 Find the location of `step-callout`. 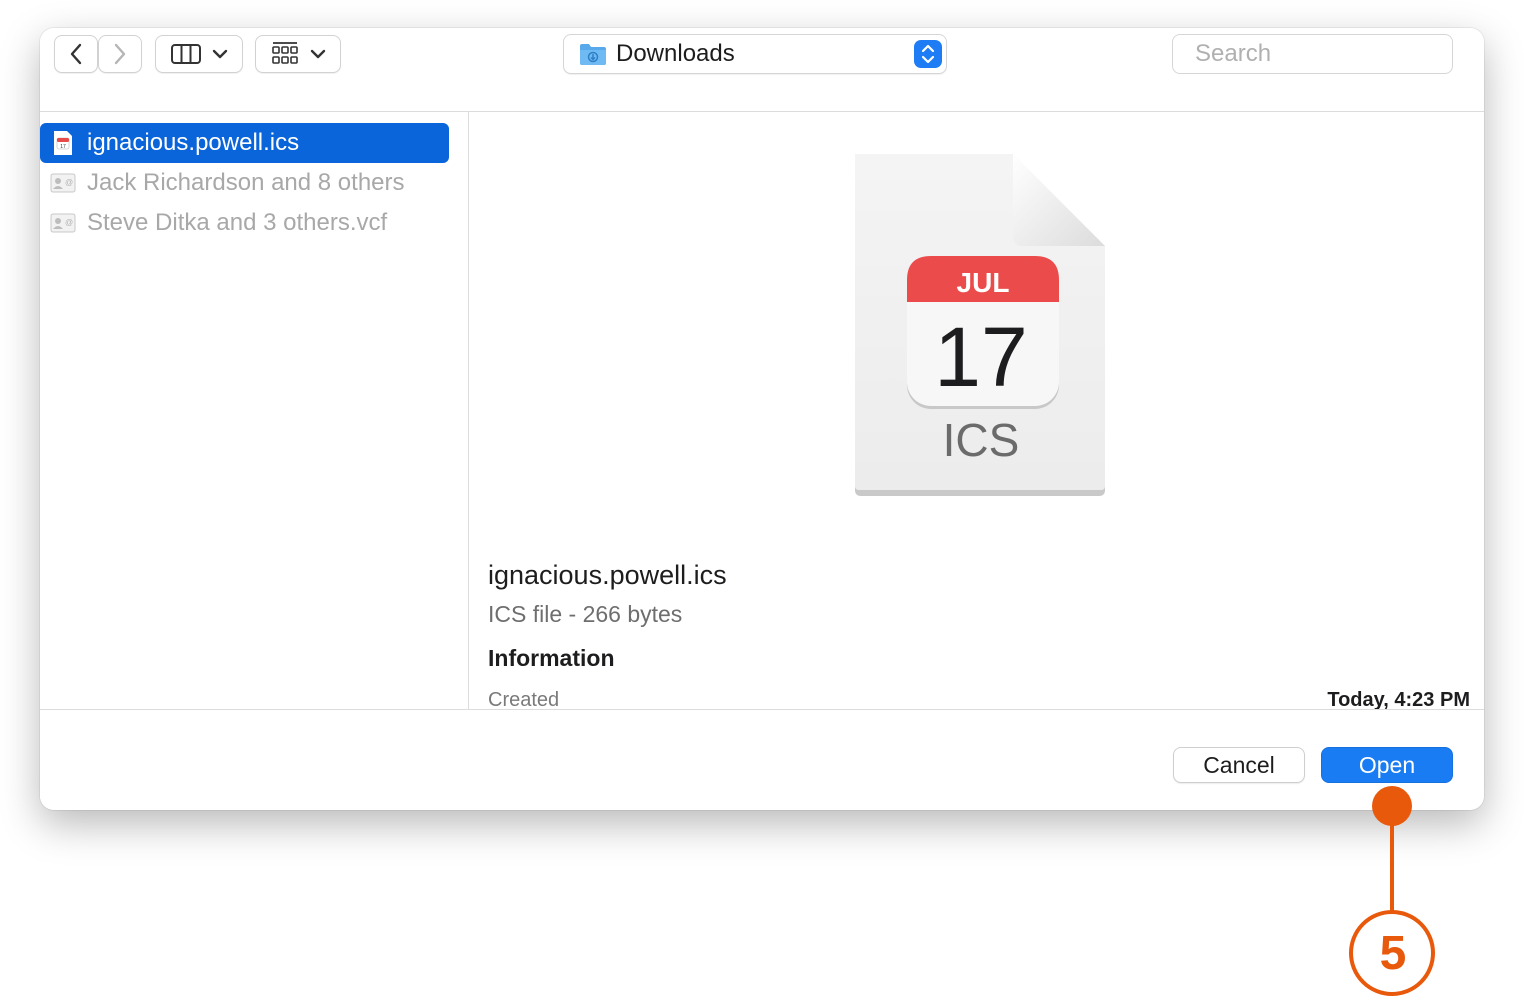

step-callout is located at coordinates (1392, 891).